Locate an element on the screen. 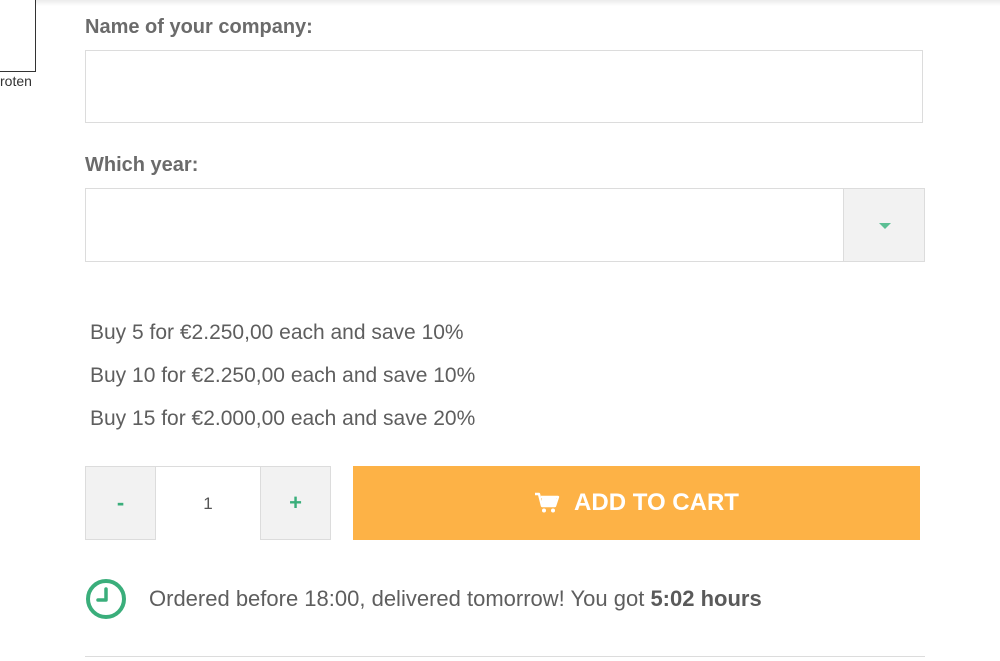 The width and height of the screenshot is (1000, 661). delivery-countdown: 5:02 hours is located at coordinates (706, 598).